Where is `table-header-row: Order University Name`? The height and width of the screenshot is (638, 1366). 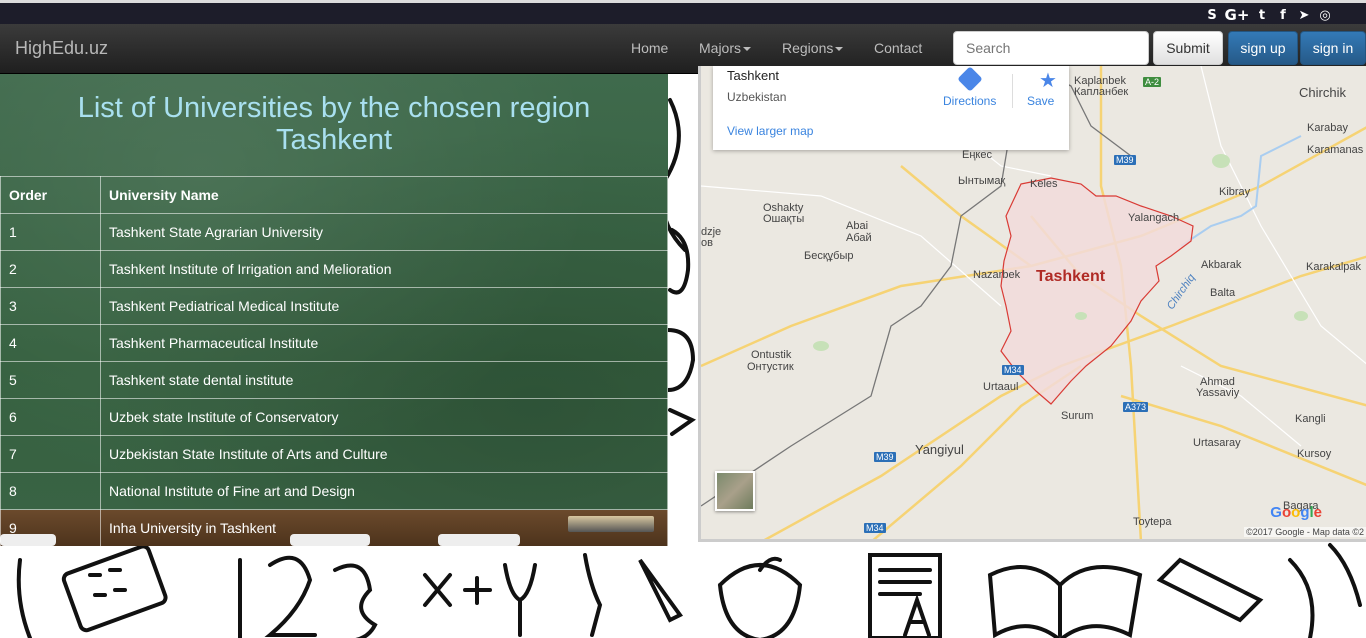 table-header-row: Order University Name is located at coordinates (334, 195).